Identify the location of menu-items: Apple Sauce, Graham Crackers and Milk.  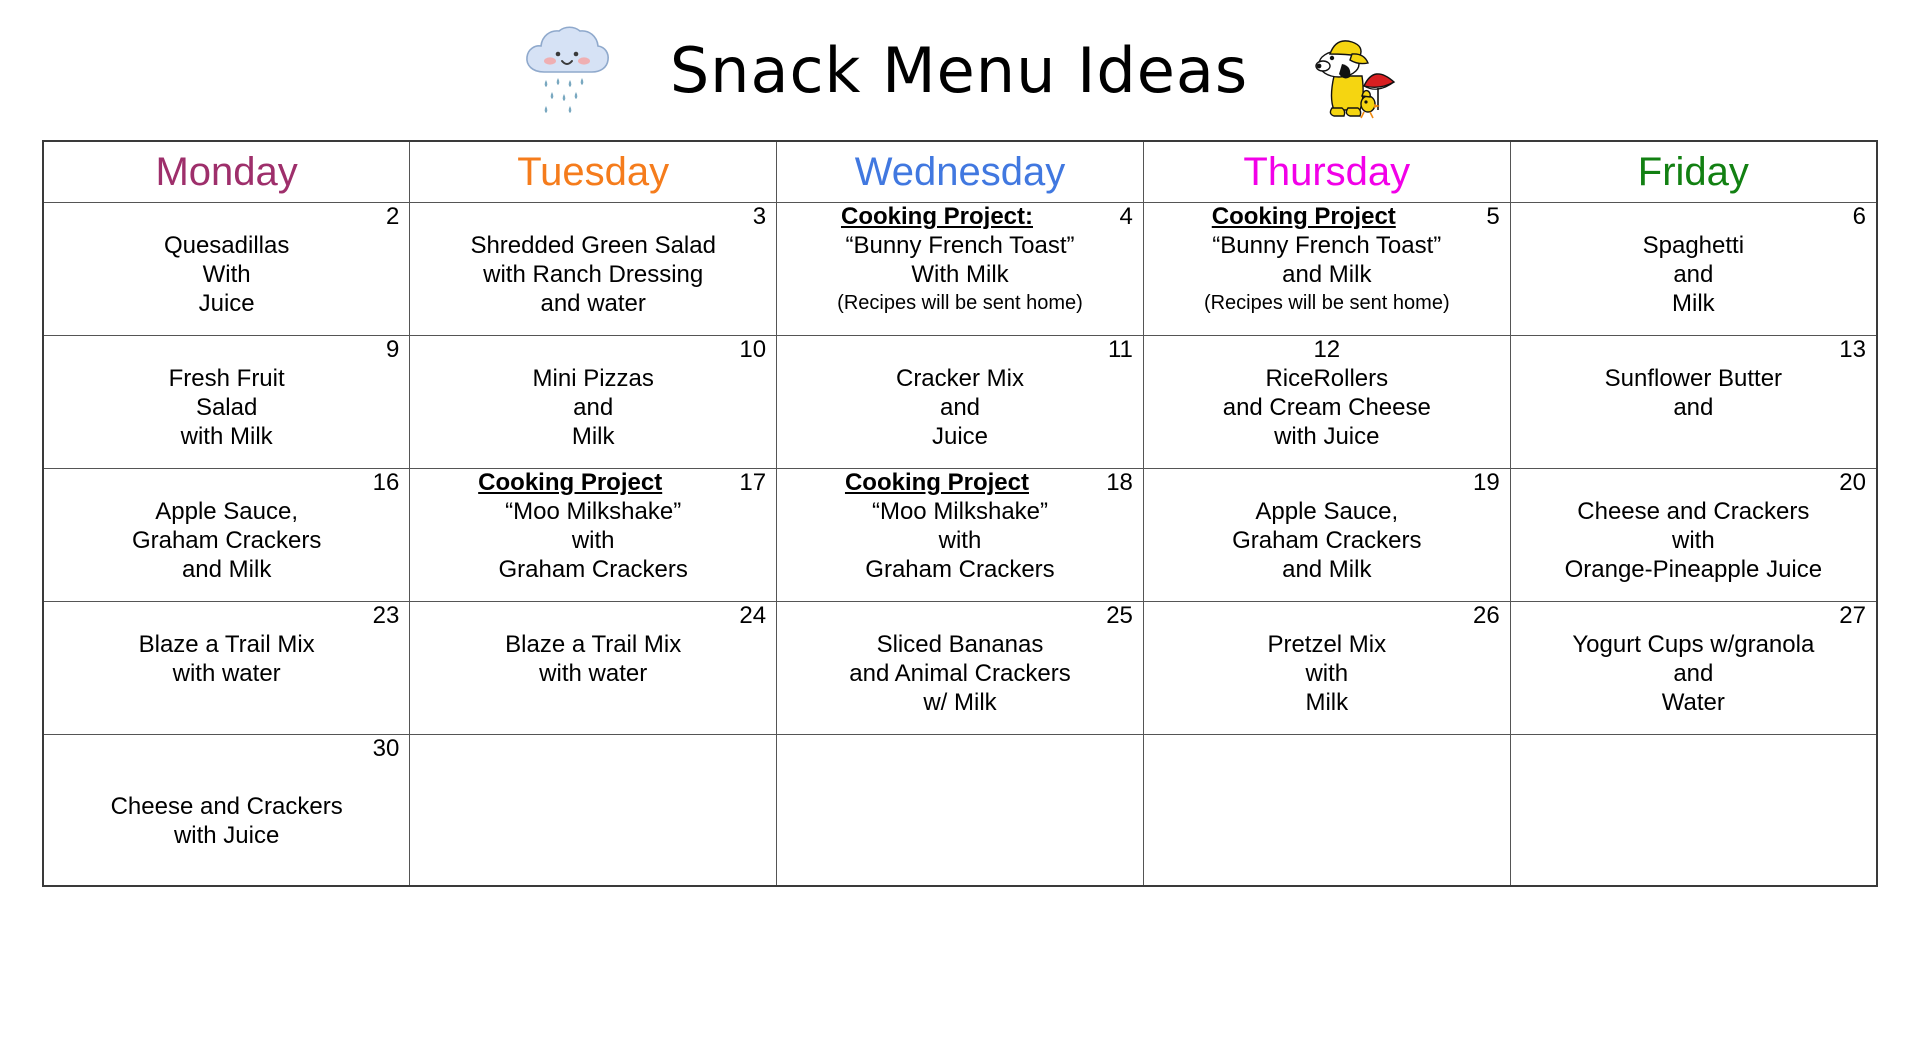
(1327, 540).